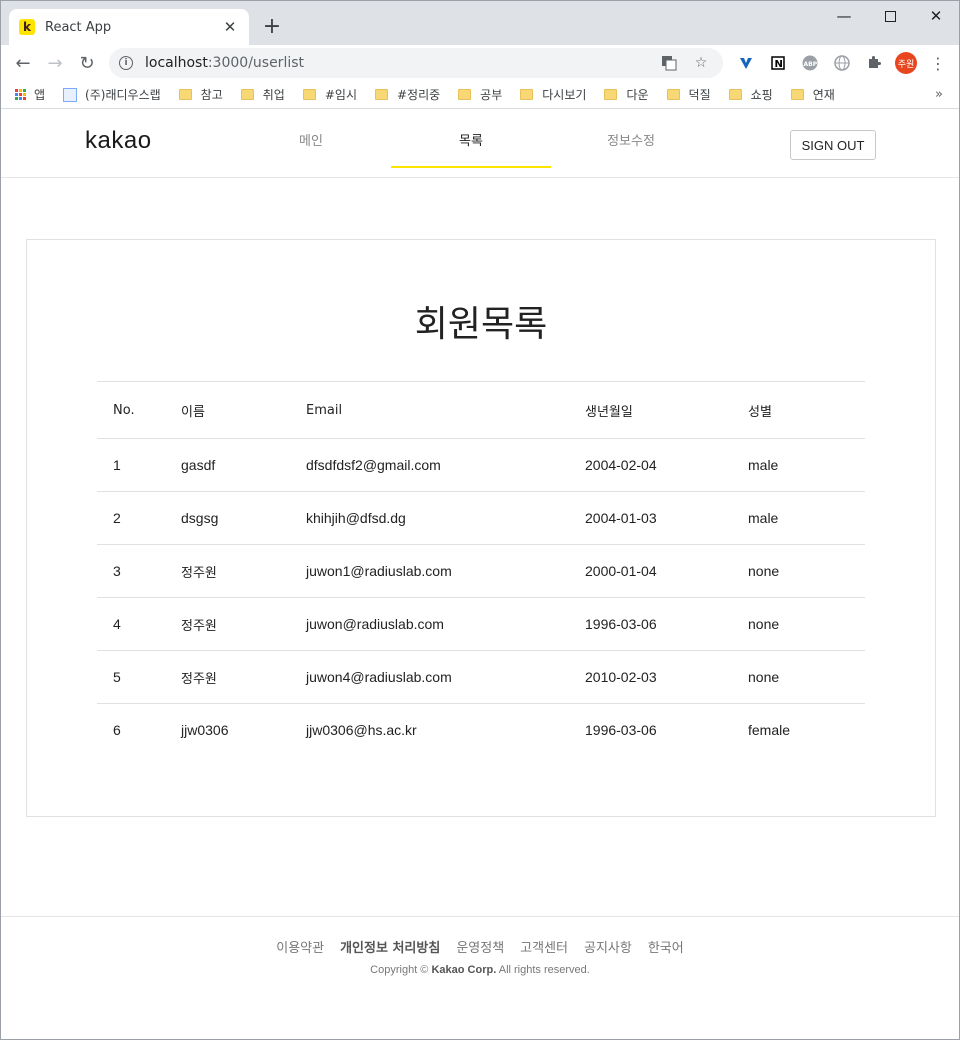 Image resolution: width=960 pixels, height=1040 pixels. I want to click on bookmark-star-icon: ☆, so click(701, 63).